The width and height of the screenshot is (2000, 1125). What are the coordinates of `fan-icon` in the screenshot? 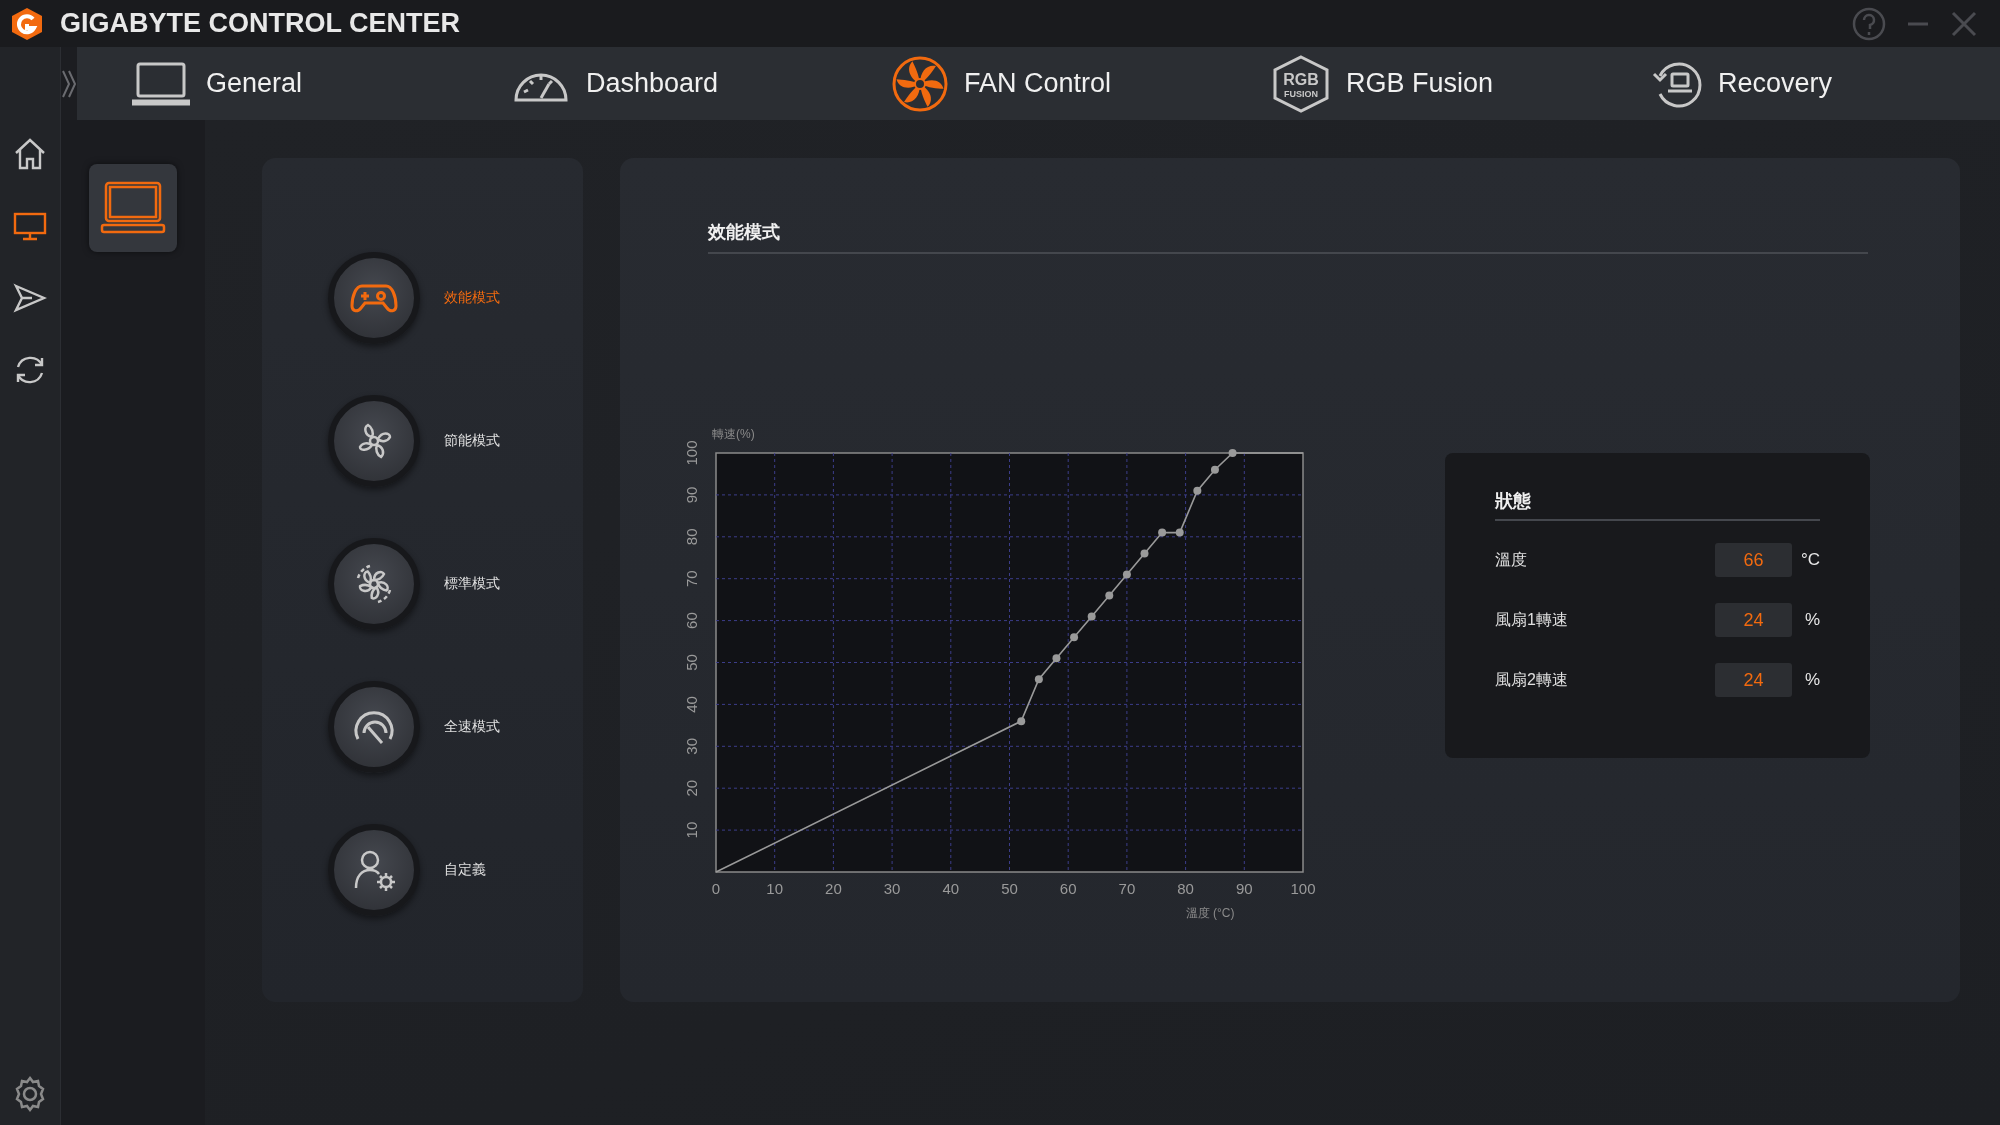 It's located at (920, 83).